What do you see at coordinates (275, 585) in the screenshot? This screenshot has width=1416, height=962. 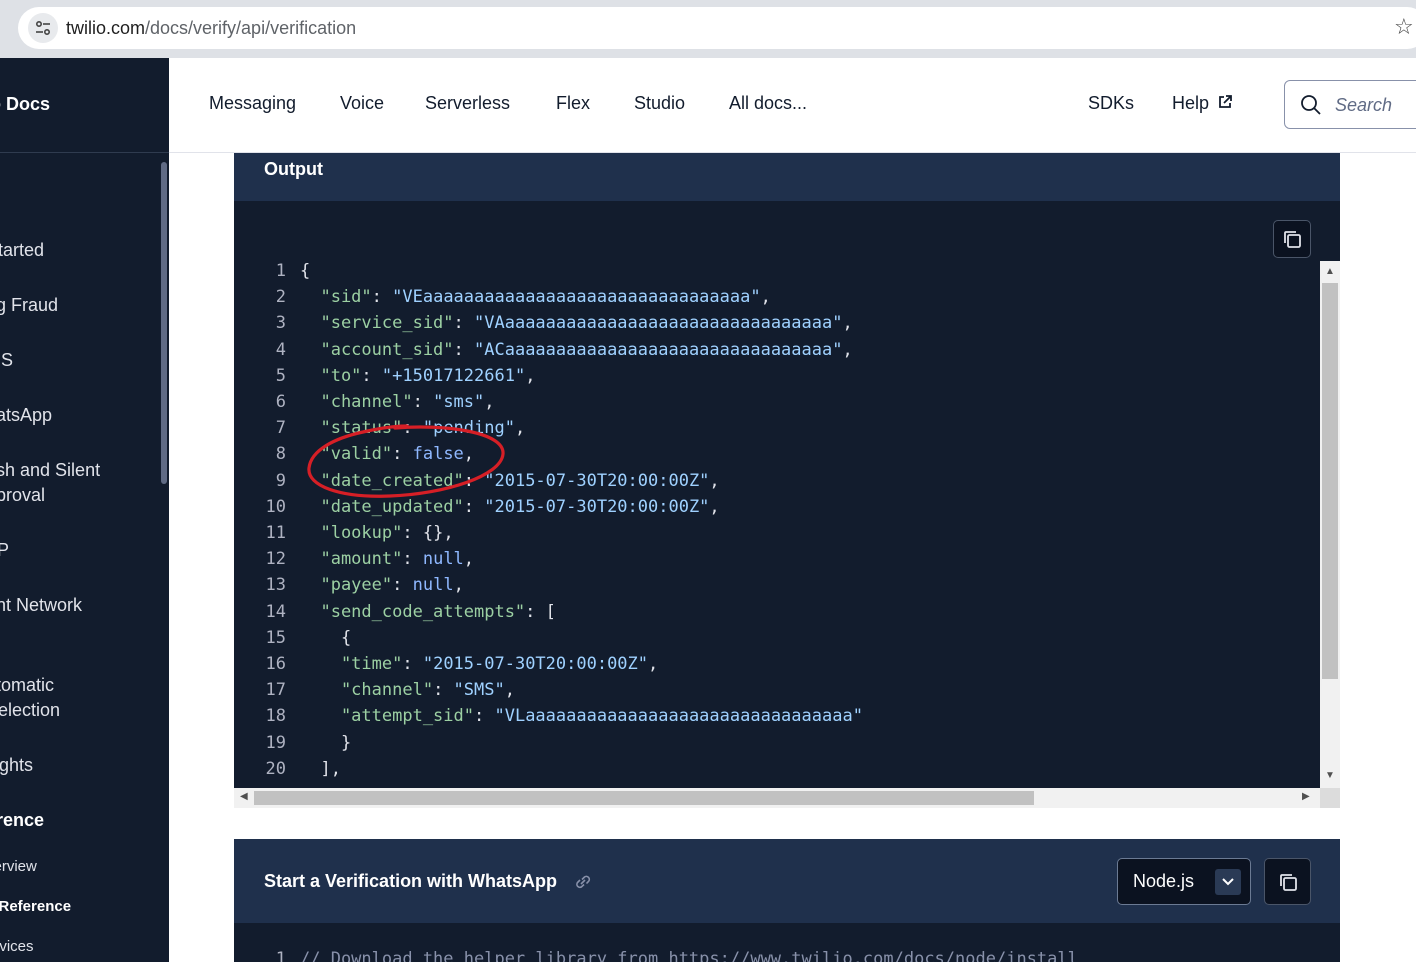 I see `line-number: 13` at bounding box center [275, 585].